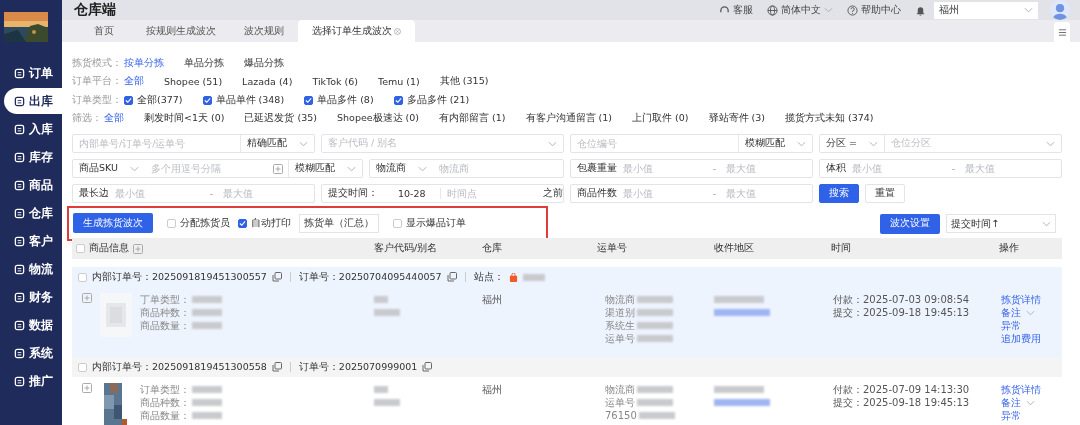  What do you see at coordinates (267, 82) in the screenshot?
I see `filter-option: Lazada (4)` at bounding box center [267, 82].